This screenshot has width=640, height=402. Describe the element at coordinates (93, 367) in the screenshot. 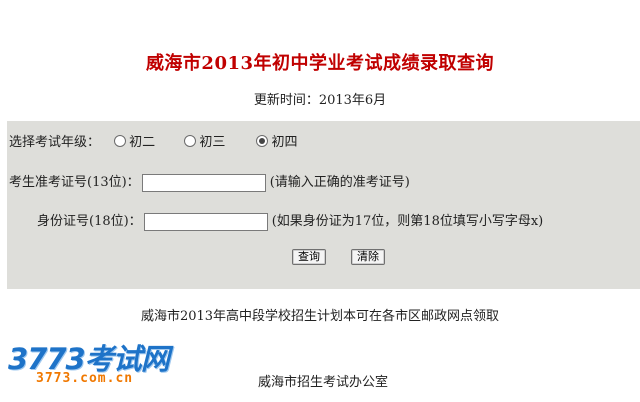

I see `site-logo: 3773考试网 3773.com.cn` at that location.